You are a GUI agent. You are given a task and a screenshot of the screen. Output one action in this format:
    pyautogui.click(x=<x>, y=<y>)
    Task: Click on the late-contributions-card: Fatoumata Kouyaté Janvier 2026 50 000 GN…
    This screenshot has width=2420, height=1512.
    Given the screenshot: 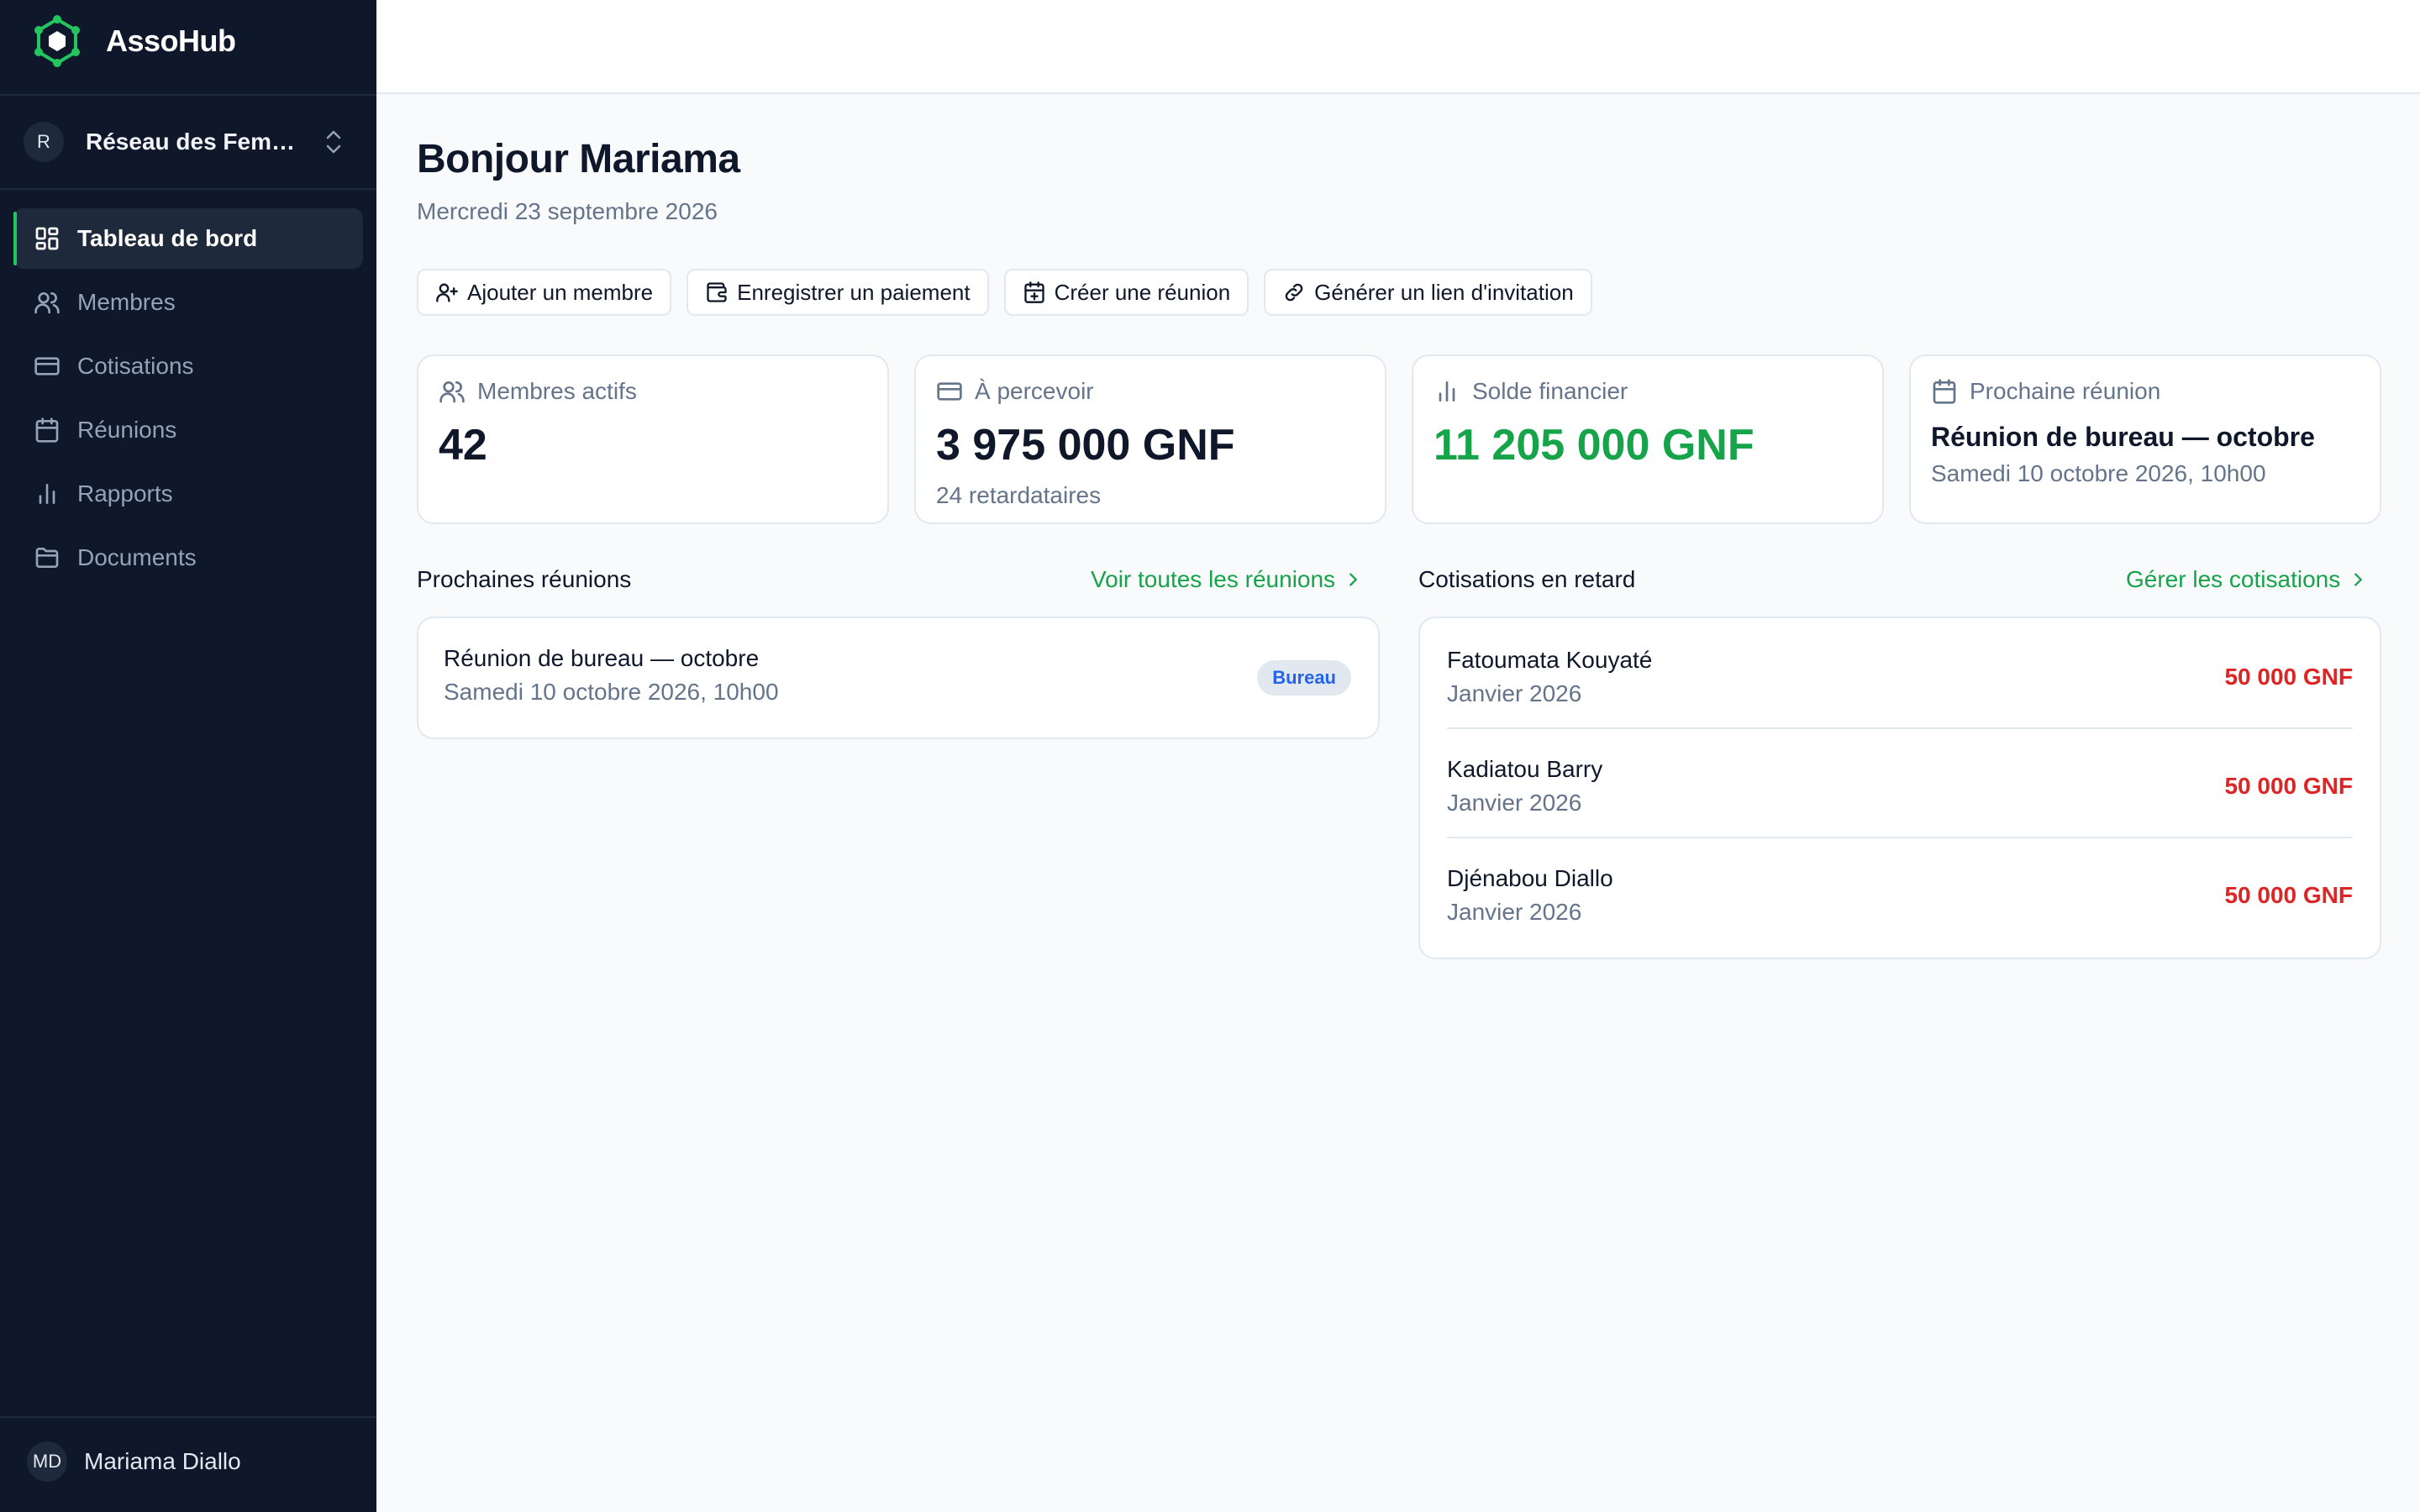 What is the action you would take?
    pyautogui.click(x=1900, y=788)
    